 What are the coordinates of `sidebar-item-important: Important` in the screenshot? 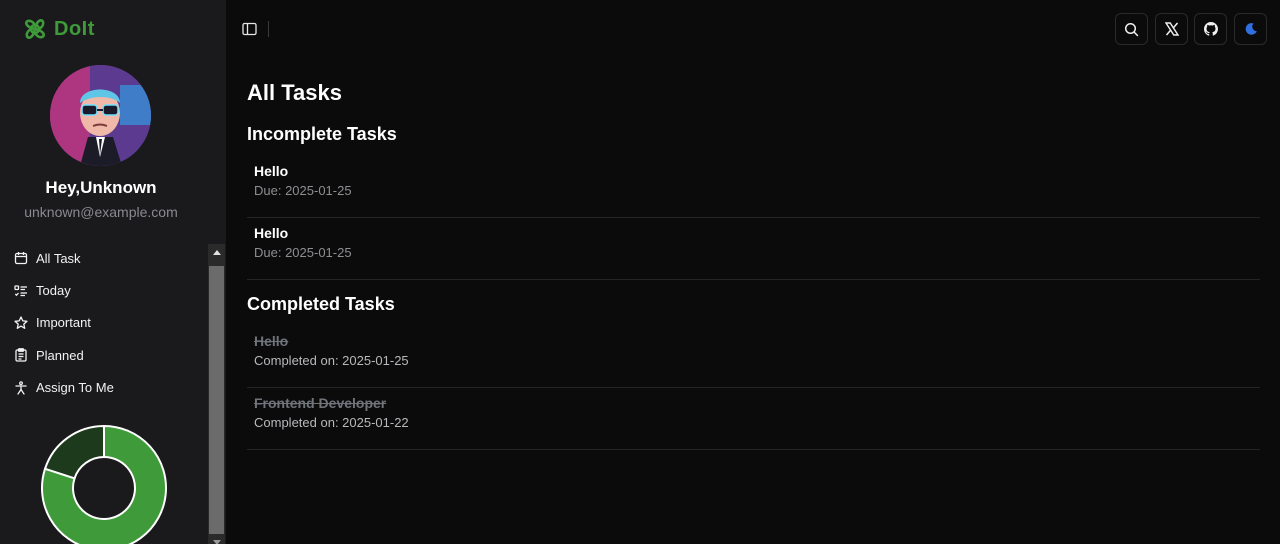 It's located at (109, 323).